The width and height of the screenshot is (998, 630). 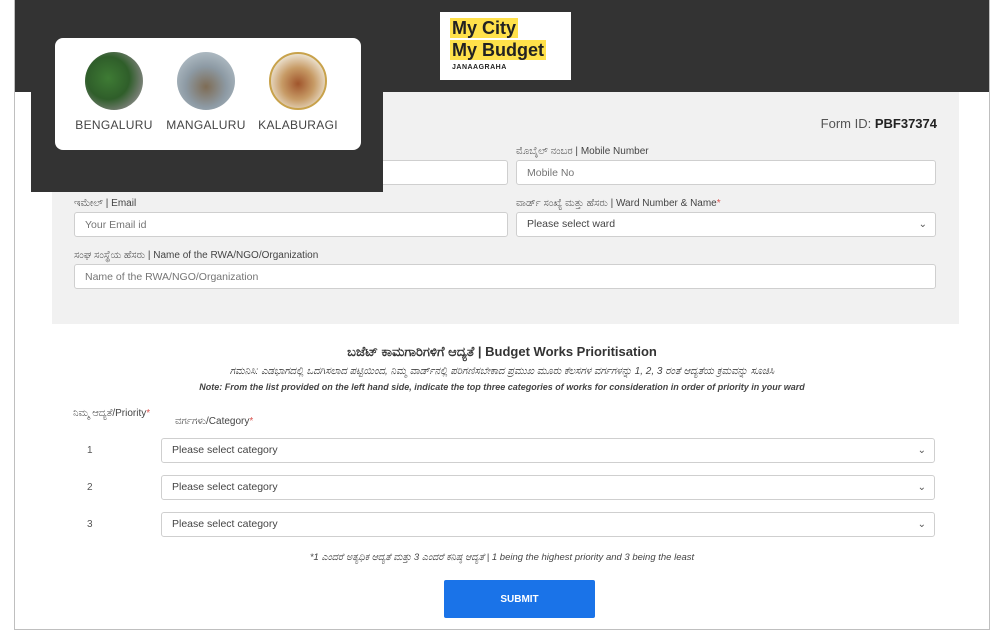 I want to click on priority-number: 3, so click(x=90, y=524).